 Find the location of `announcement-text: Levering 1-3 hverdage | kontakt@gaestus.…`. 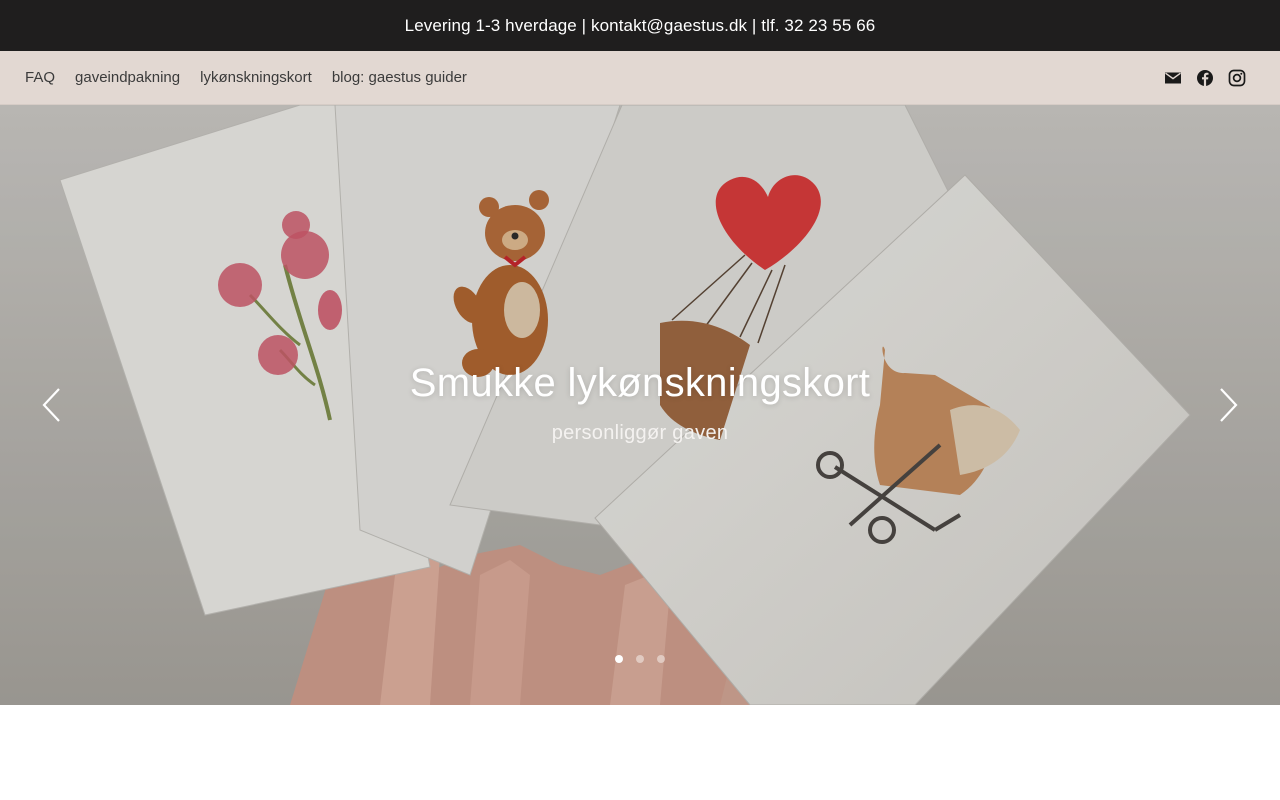

announcement-text: Levering 1-3 hverdage | kontakt@gaestus.… is located at coordinates (640, 25).